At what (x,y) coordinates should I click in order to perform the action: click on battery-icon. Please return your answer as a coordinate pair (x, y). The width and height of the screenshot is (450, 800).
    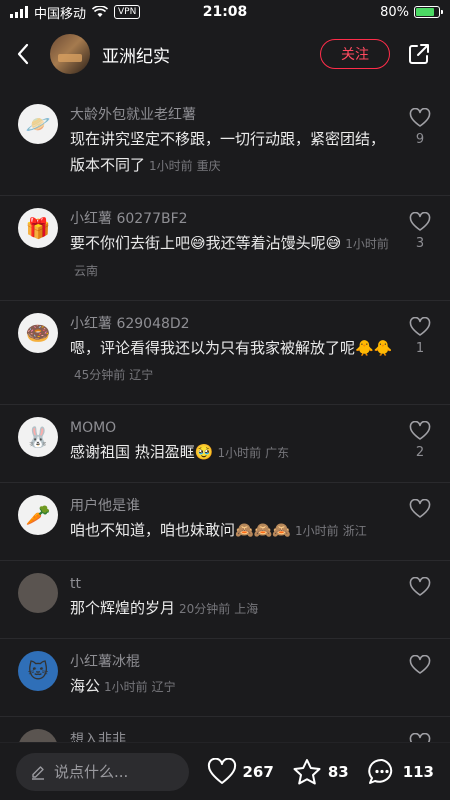
    Looking at the image, I should click on (428, 12).